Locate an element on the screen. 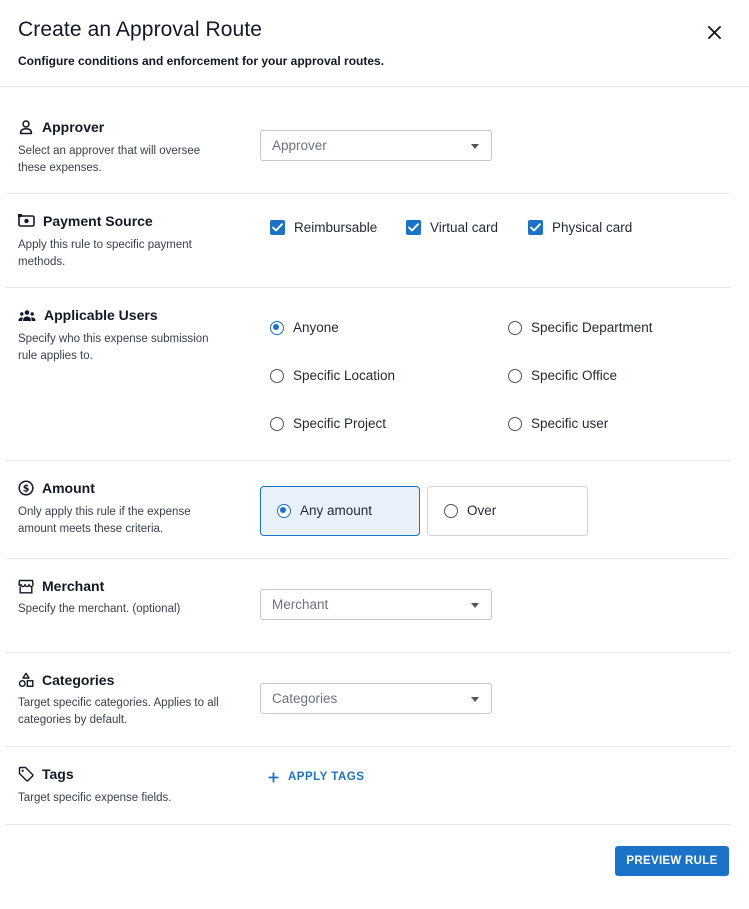  virtual-card-label: Virtual card is located at coordinates (464, 227).